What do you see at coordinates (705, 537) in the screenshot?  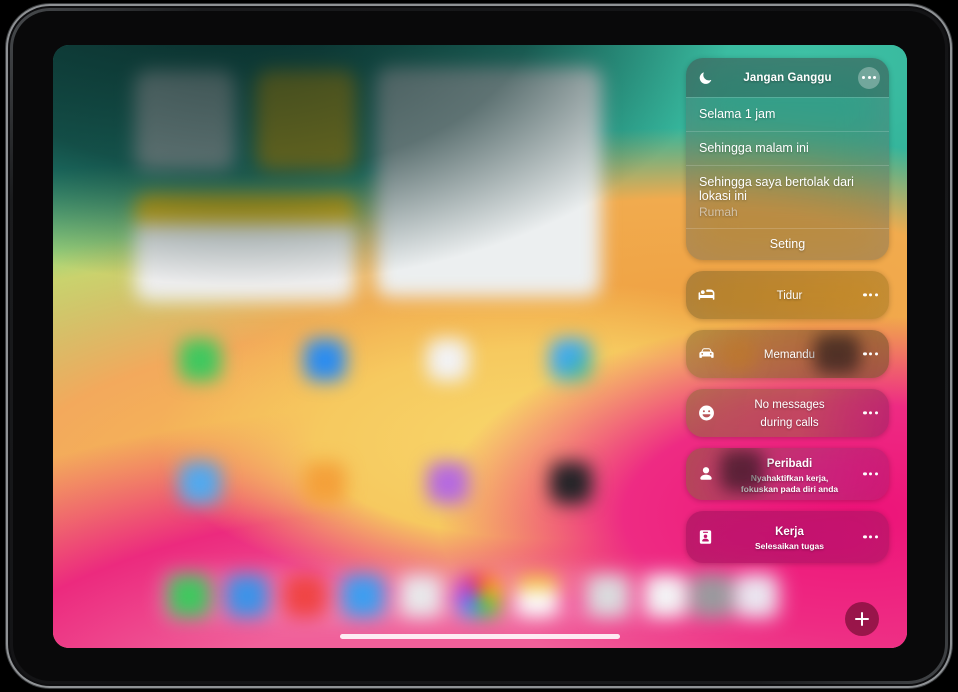 I see `badge-icon` at bounding box center [705, 537].